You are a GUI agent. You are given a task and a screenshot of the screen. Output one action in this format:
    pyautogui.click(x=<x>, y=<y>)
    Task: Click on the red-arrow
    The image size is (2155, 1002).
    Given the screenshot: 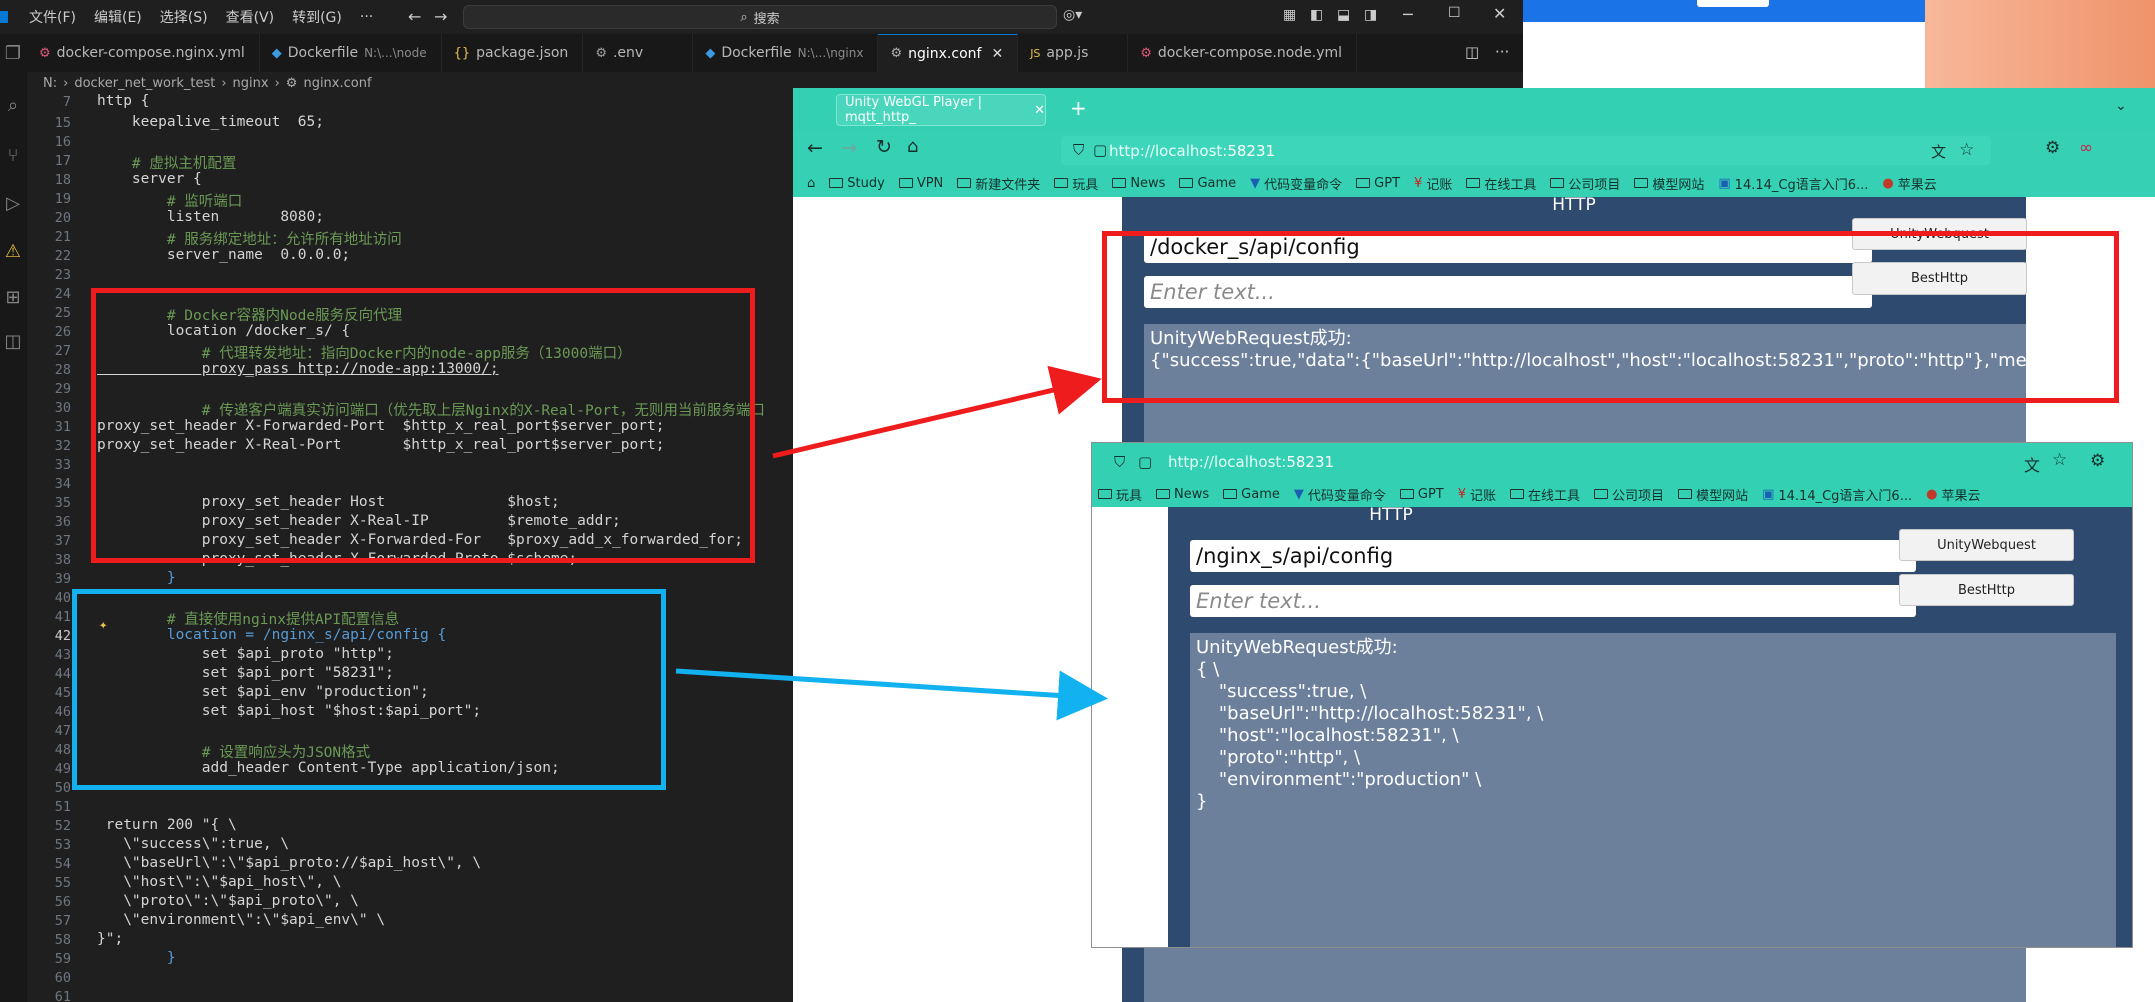 What is the action you would take?
    pyautogui.click(x=937, y=412)
    